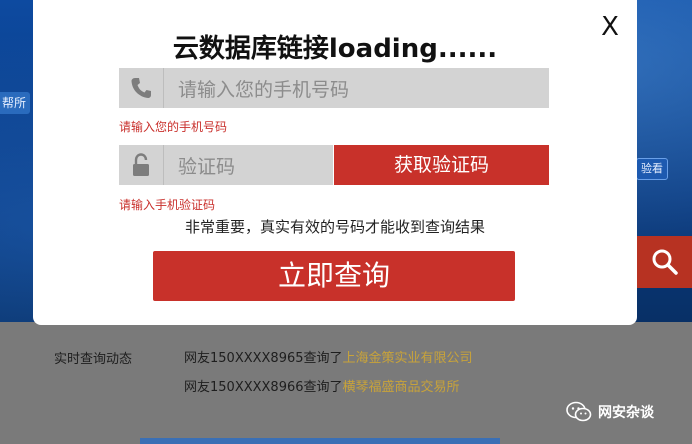 The width and height of the screenshot is (692, 444). Describe the element at coordinates (93, 359) in the screenshot. I see `realtime-label: 实时查询动态` at that location.